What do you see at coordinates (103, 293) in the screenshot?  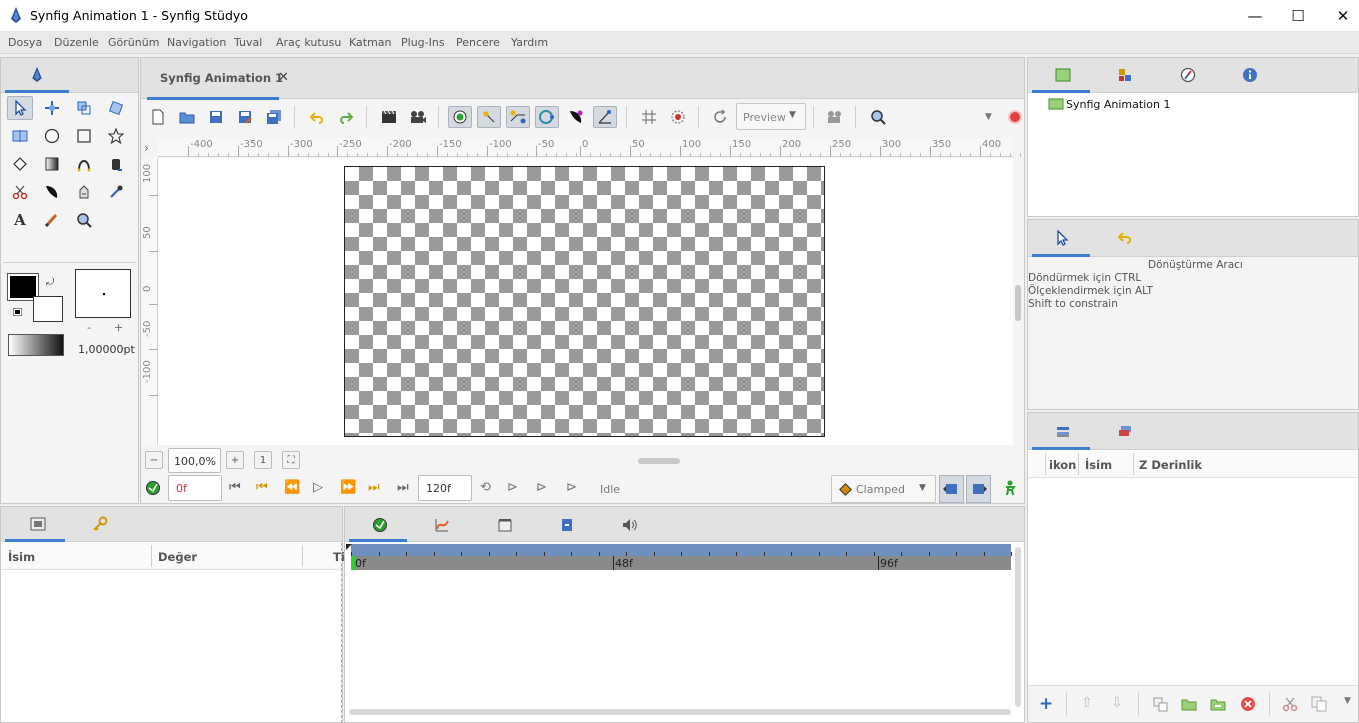 I see `brush-size-preview` at bounding box center [103, 293].